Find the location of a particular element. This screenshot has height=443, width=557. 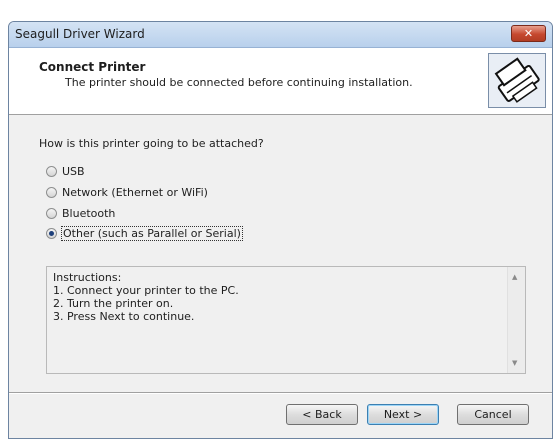

cancel-button: Cancel is located at coordinates (493, 414).